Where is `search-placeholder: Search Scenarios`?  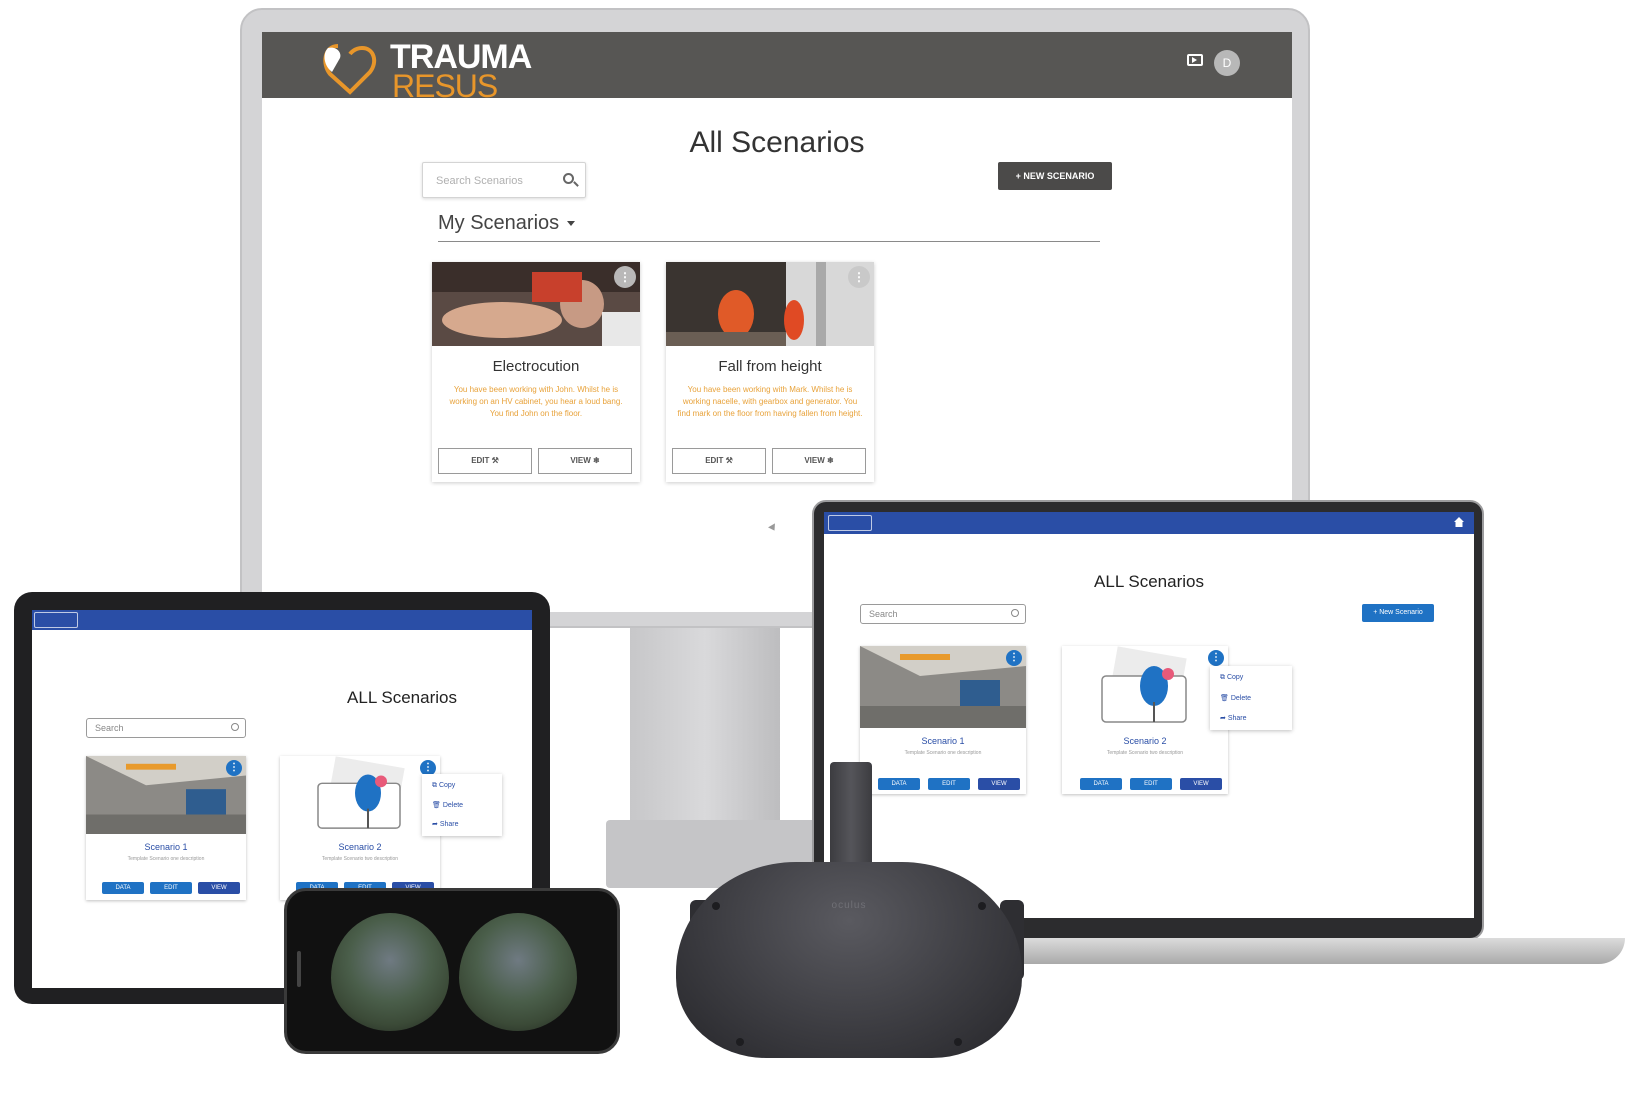
search-placeholder: Search Scenarios is located at coordinates (479, 181).